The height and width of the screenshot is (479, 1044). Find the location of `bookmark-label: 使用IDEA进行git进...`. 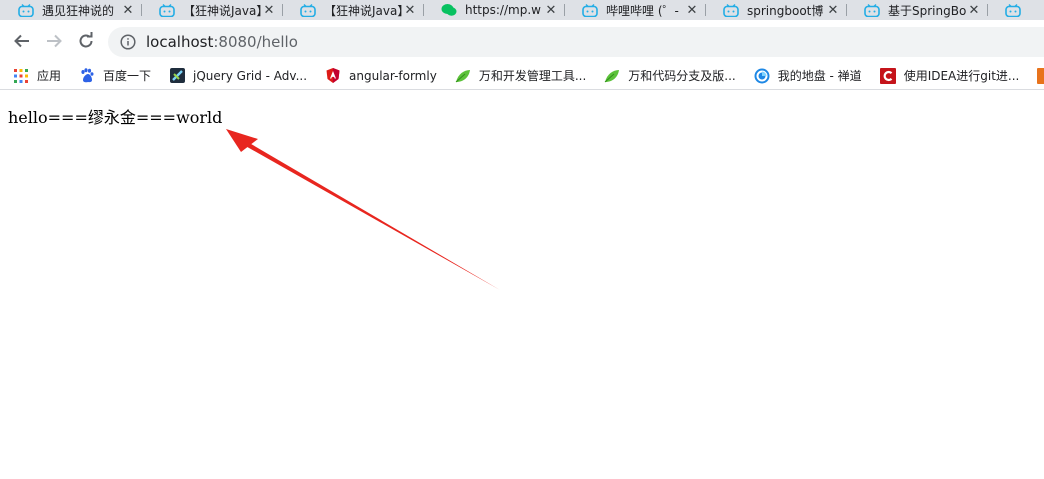

bookmark-label: 使用IDEA进行git进... is located at coordinates (961, 76).